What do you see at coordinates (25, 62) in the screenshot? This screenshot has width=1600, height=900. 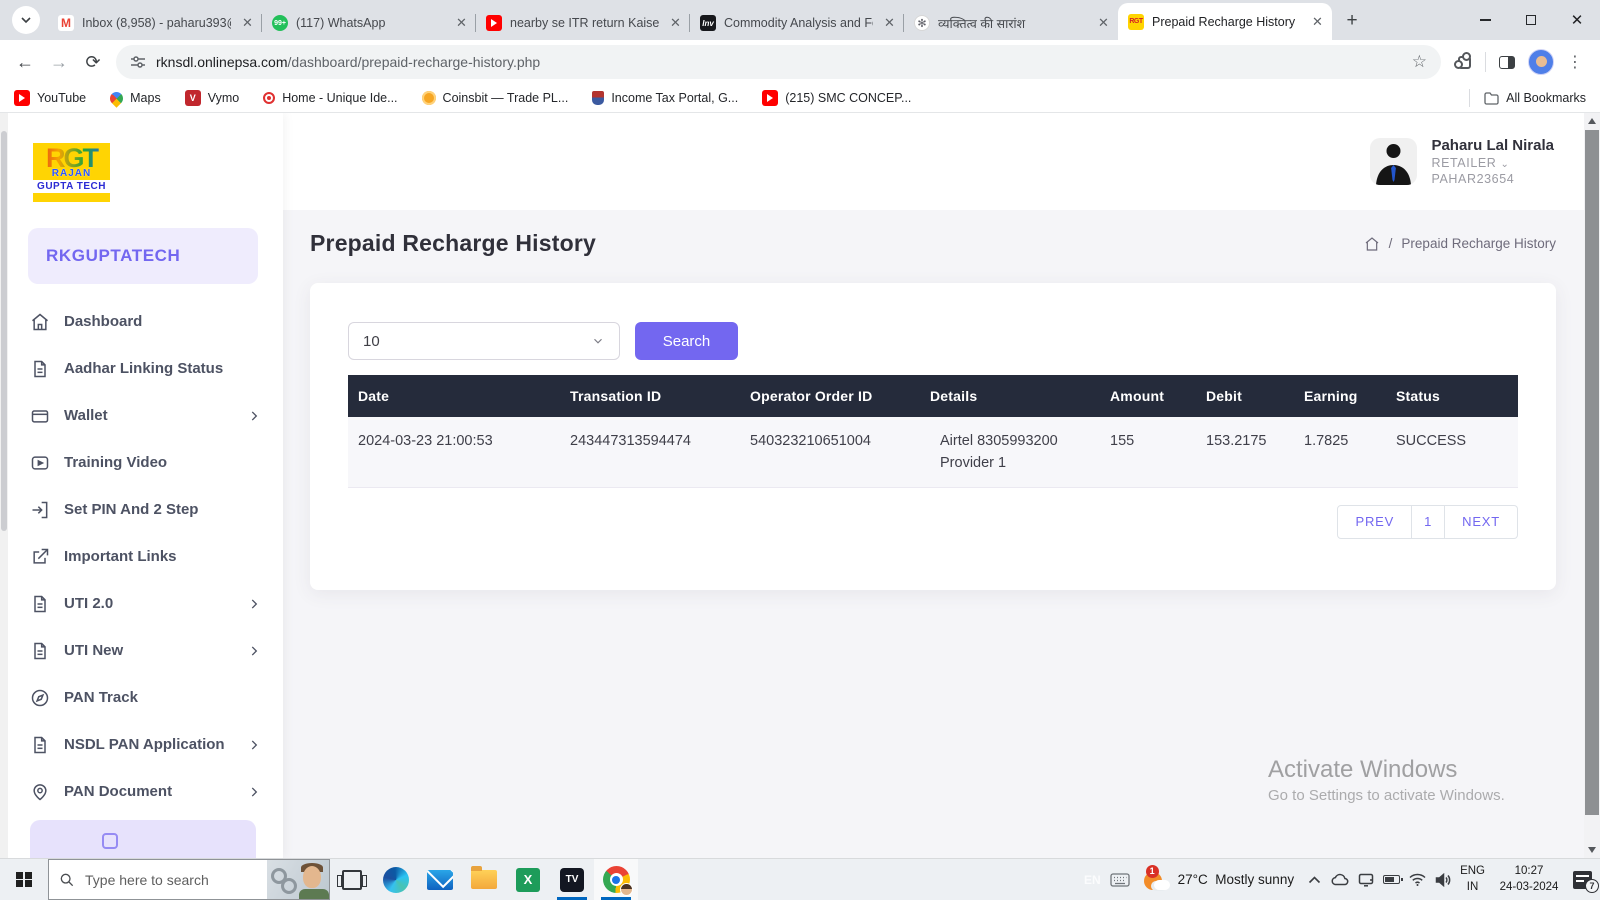 I see `back-button: ←` at bounding box center [25, 62].